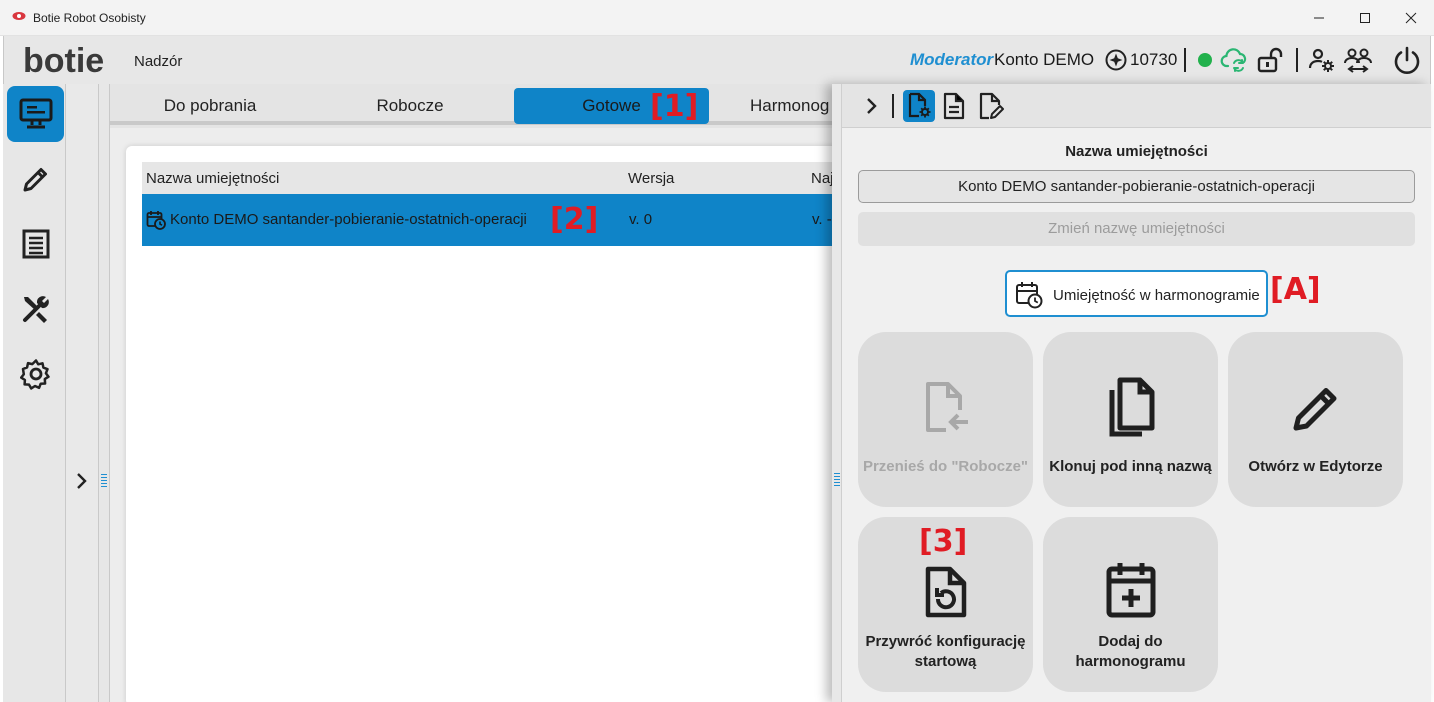  Describe the element at coordinates (1270, 60) in the screenshot. I see `lock-open-icon` at that location.